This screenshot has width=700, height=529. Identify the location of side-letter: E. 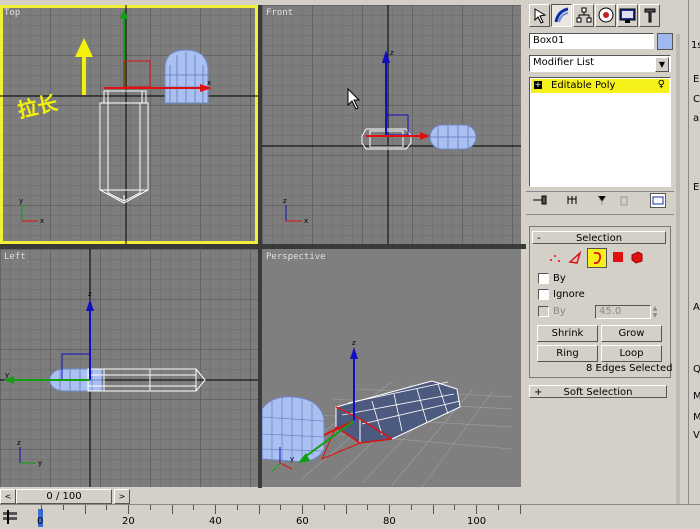
(696, 187).